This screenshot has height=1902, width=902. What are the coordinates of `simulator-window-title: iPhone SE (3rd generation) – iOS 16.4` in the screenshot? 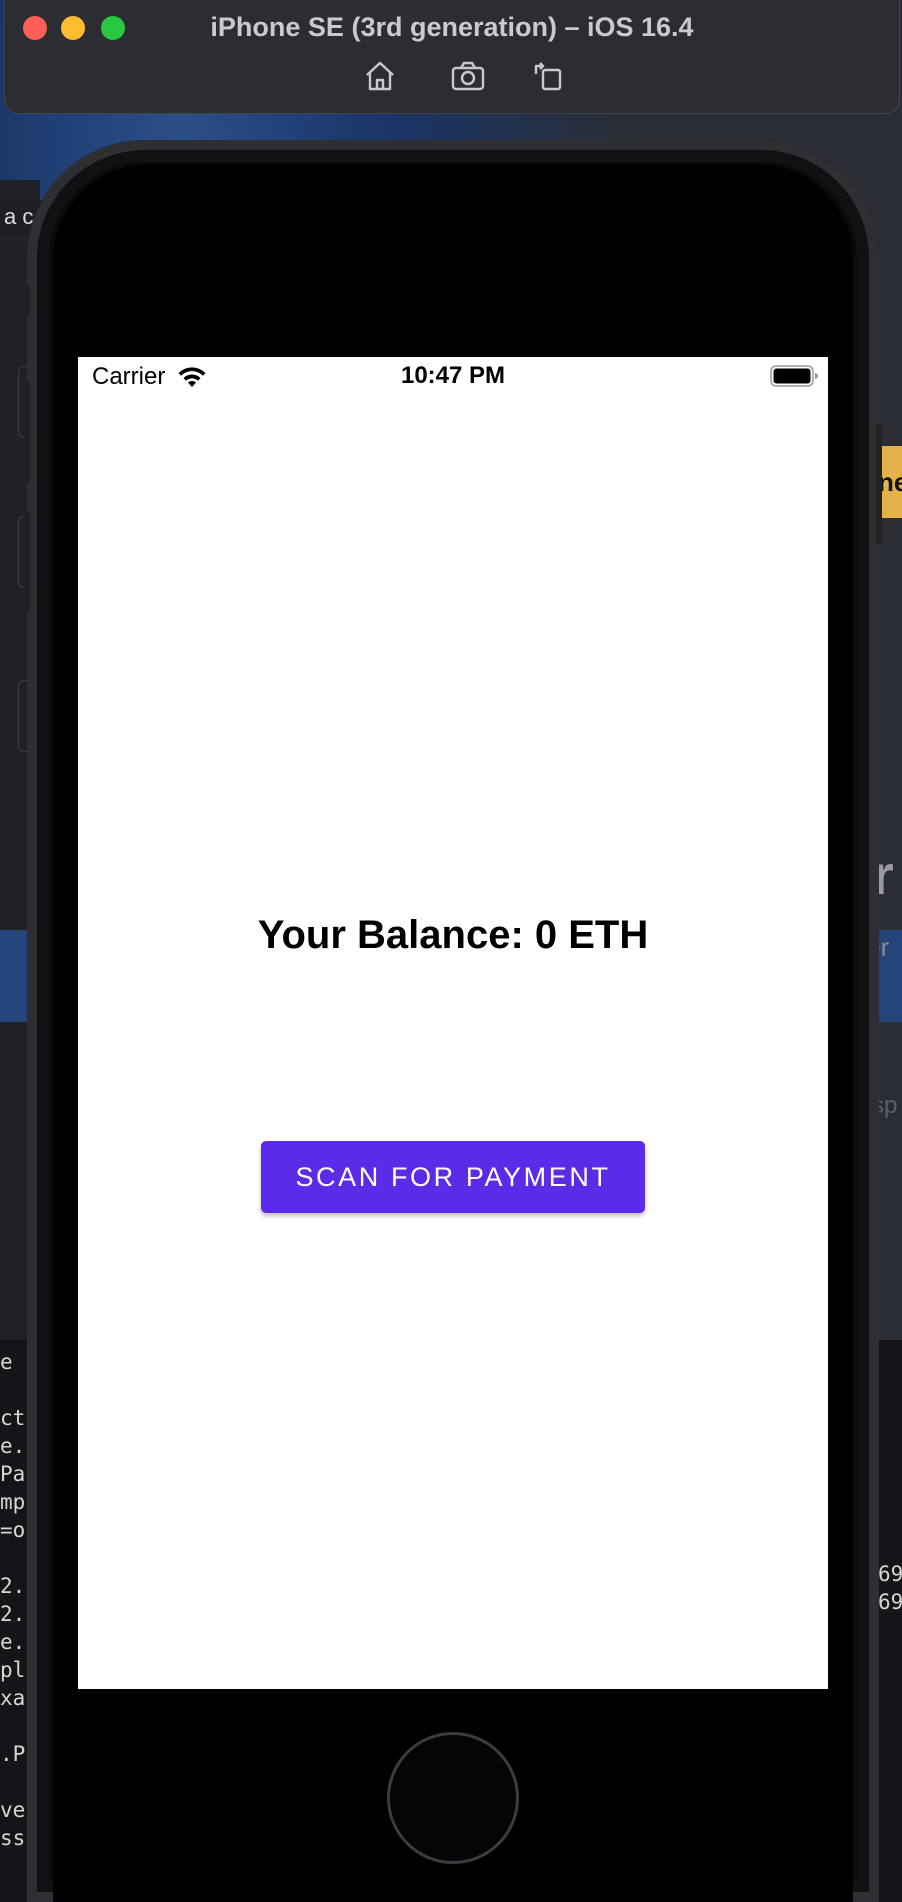 It's located at (452, 27).